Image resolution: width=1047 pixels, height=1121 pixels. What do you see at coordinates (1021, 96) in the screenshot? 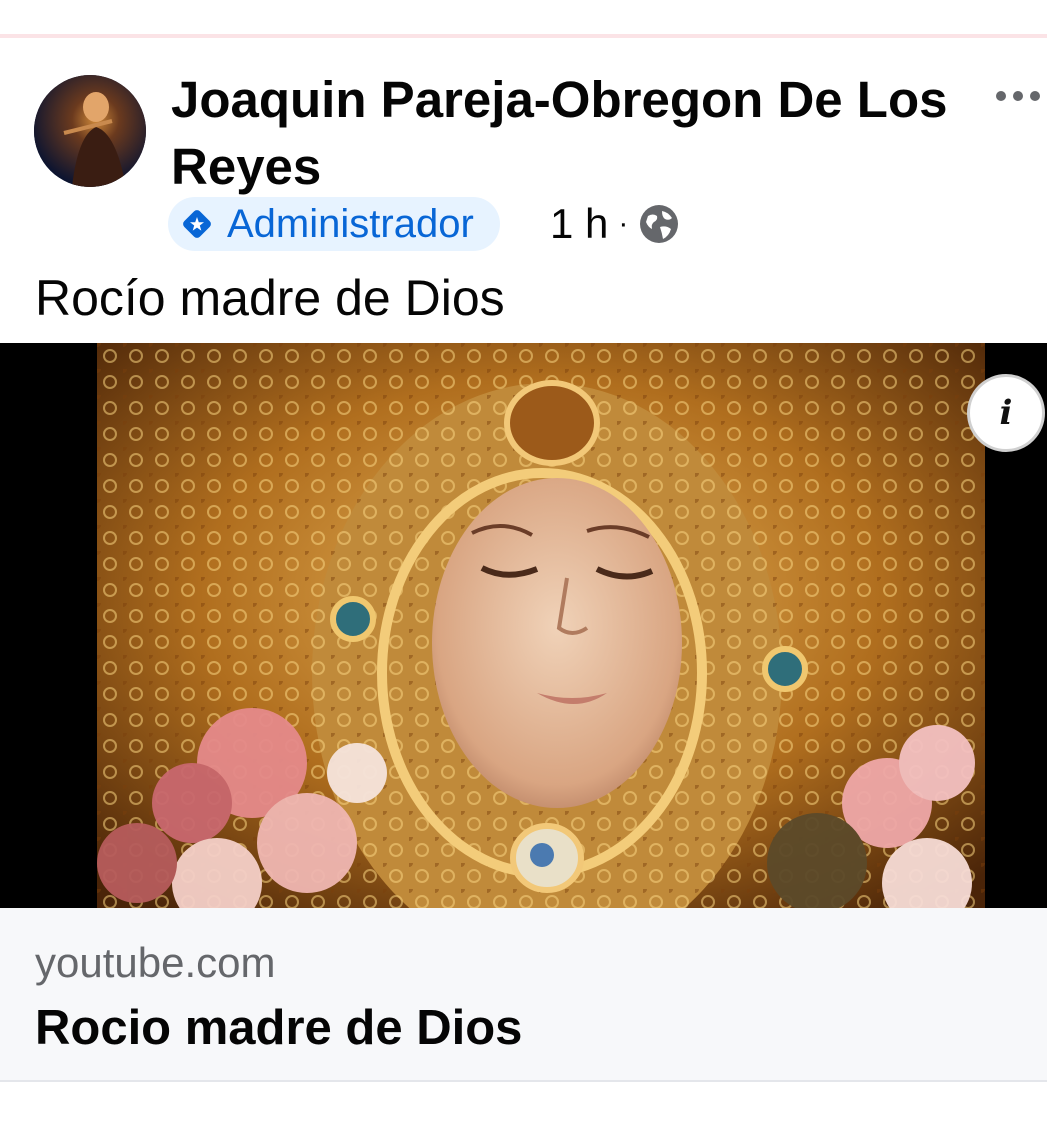
I see `more-options-icon` at bounding box center [1021, 96].